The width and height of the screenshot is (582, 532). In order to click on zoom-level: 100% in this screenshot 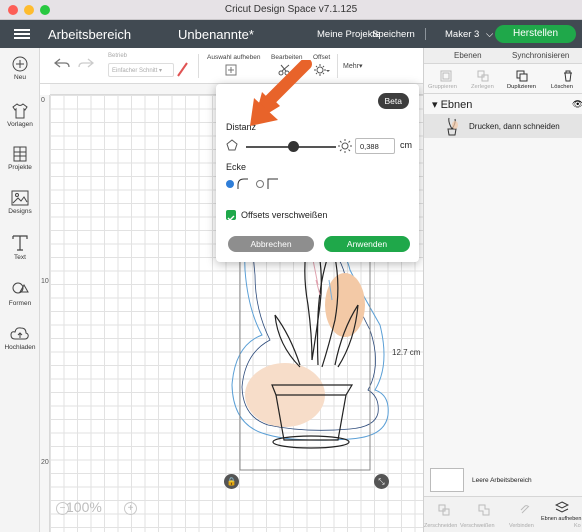, I will do `click(84, 507)`.